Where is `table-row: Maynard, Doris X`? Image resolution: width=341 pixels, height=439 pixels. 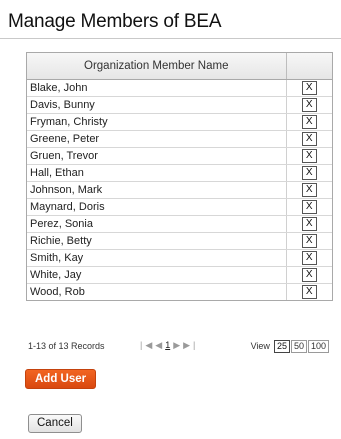 table-row: Maynard, Doris X is located at coordinates (179, 207).